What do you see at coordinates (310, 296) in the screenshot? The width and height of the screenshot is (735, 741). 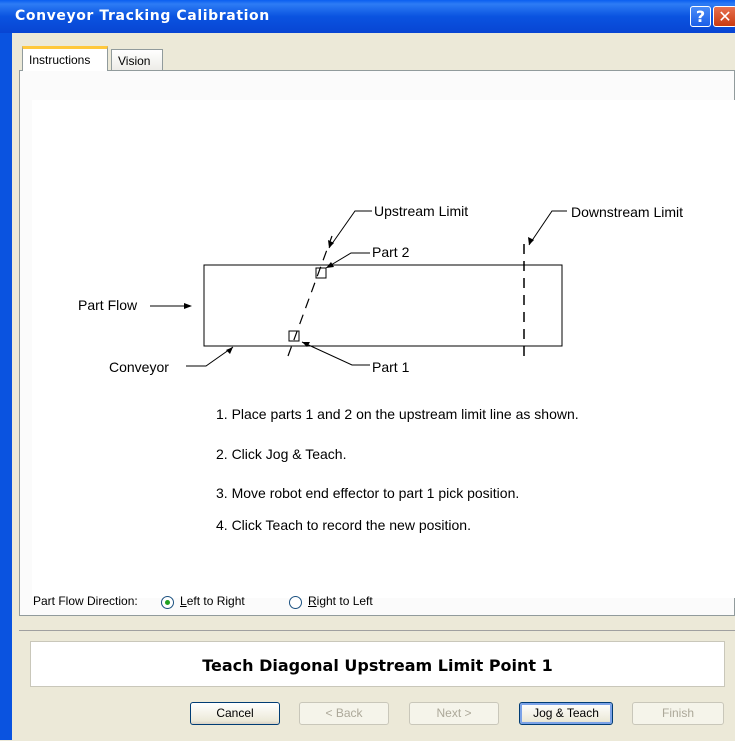 I see `upstream-limit-line` at bounding box center [310, 296].